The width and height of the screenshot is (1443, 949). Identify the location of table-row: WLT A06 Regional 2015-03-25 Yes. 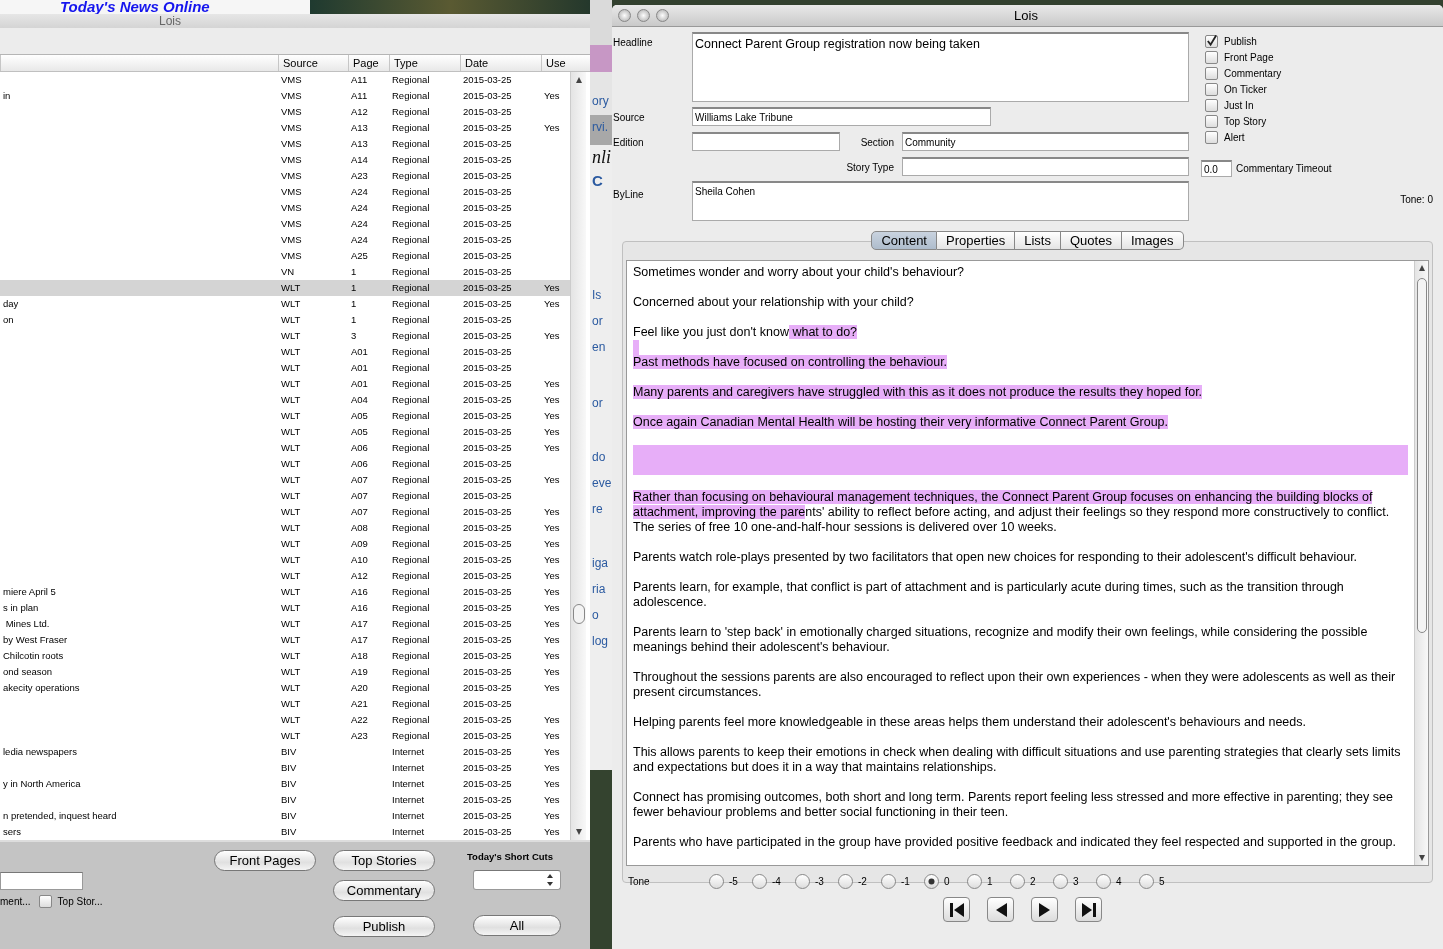
(285, 448).